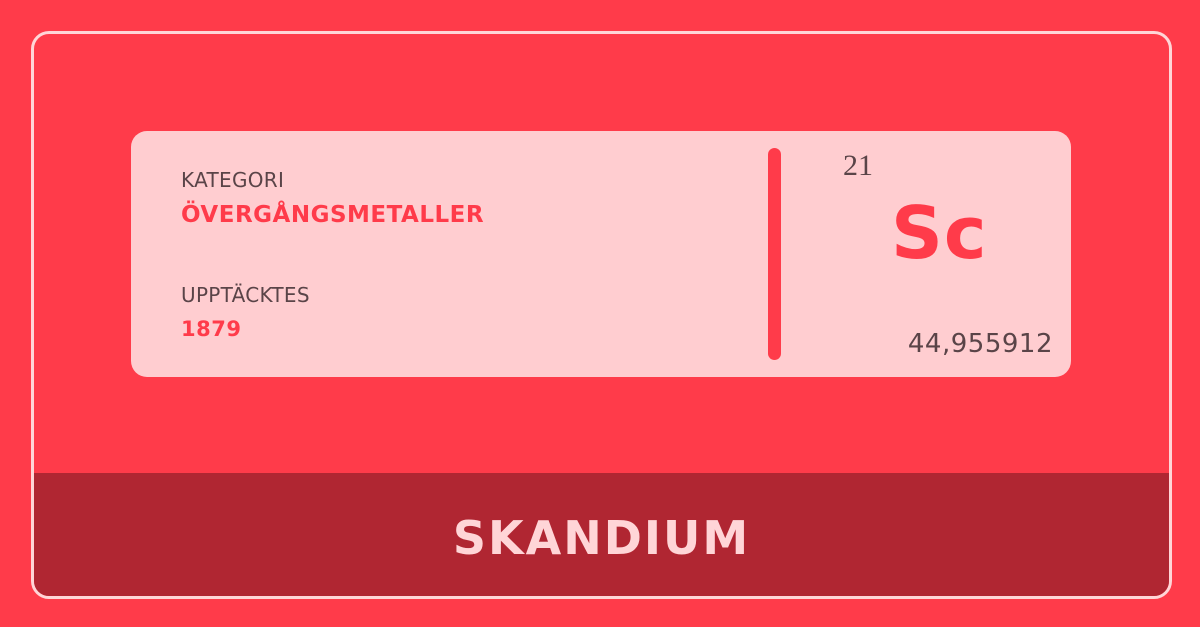  What do you see at coordinates (980, 344) in the screenshot?
I see `atomic-mass: 44,955912` at bounding box center [980, 344].